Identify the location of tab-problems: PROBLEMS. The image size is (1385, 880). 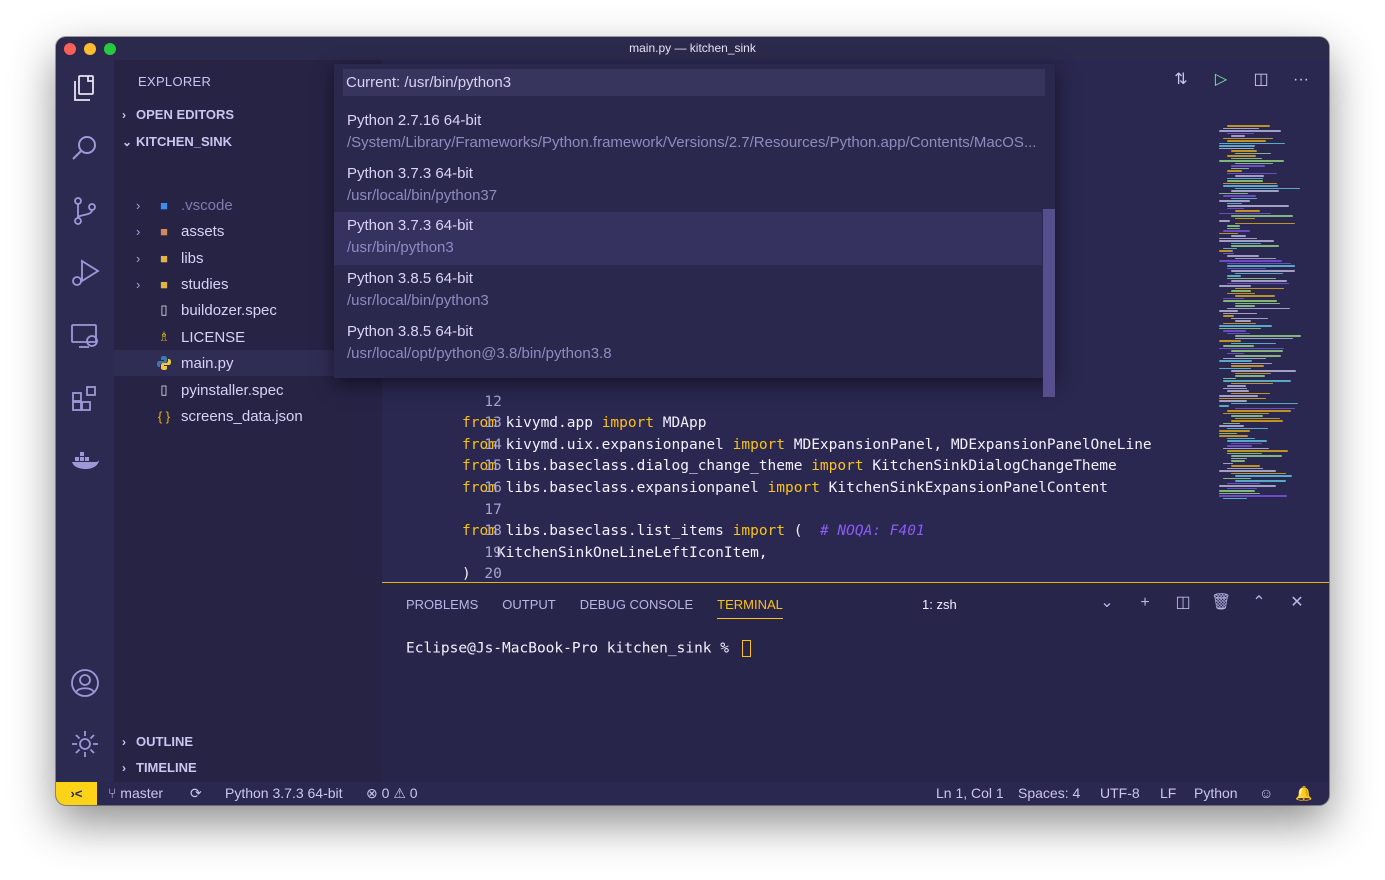
(442, 608).